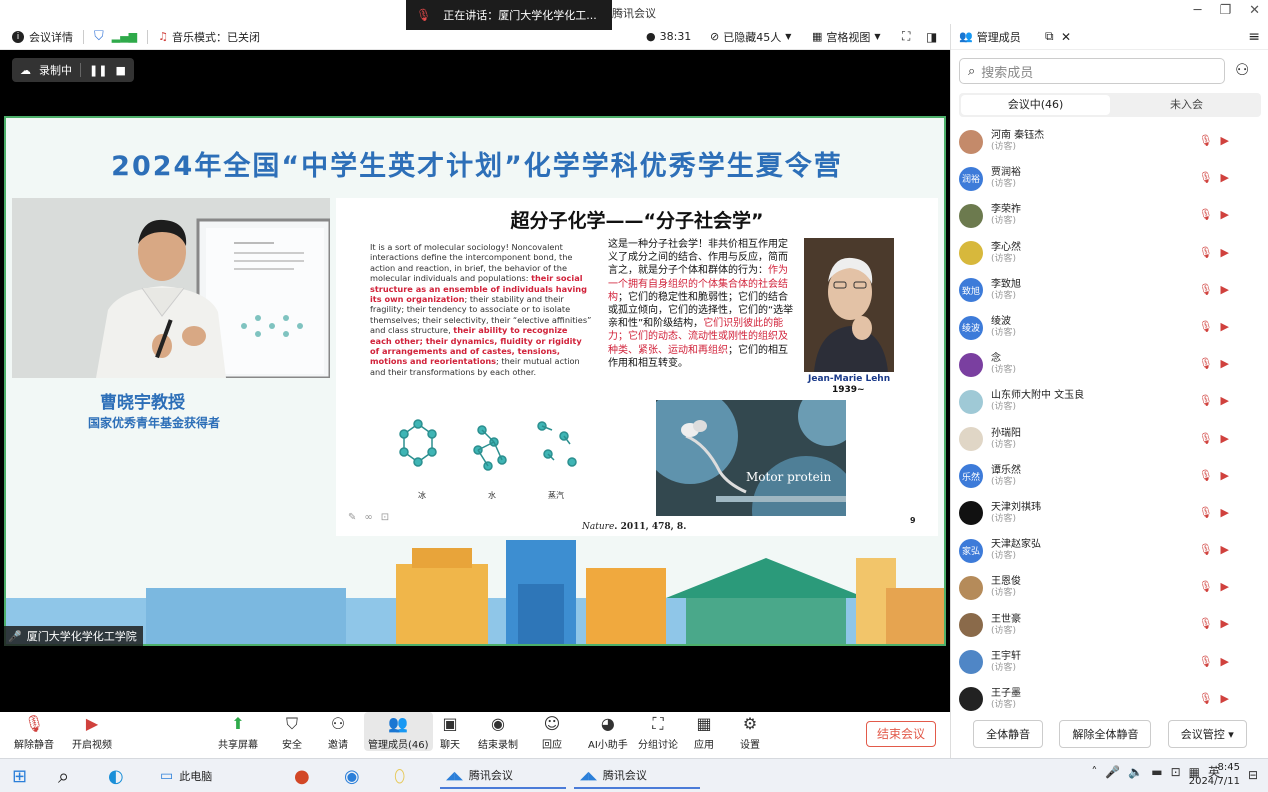  Describe the element at coordinates (1186, 105) in the screenshot. I see `tab-not-joined: 未入会` at that location.